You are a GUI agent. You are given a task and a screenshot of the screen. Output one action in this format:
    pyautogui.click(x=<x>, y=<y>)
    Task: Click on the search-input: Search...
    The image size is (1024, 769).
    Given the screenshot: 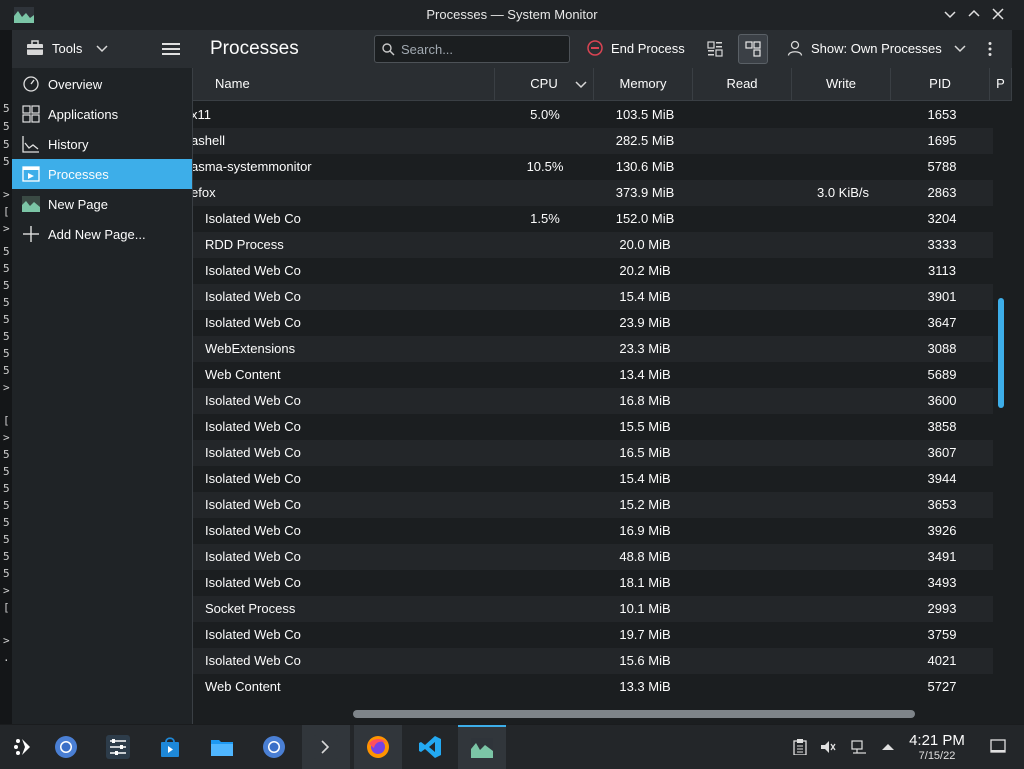 What is the action you would take?
    pyautogui.click(x=472, y=49)
    